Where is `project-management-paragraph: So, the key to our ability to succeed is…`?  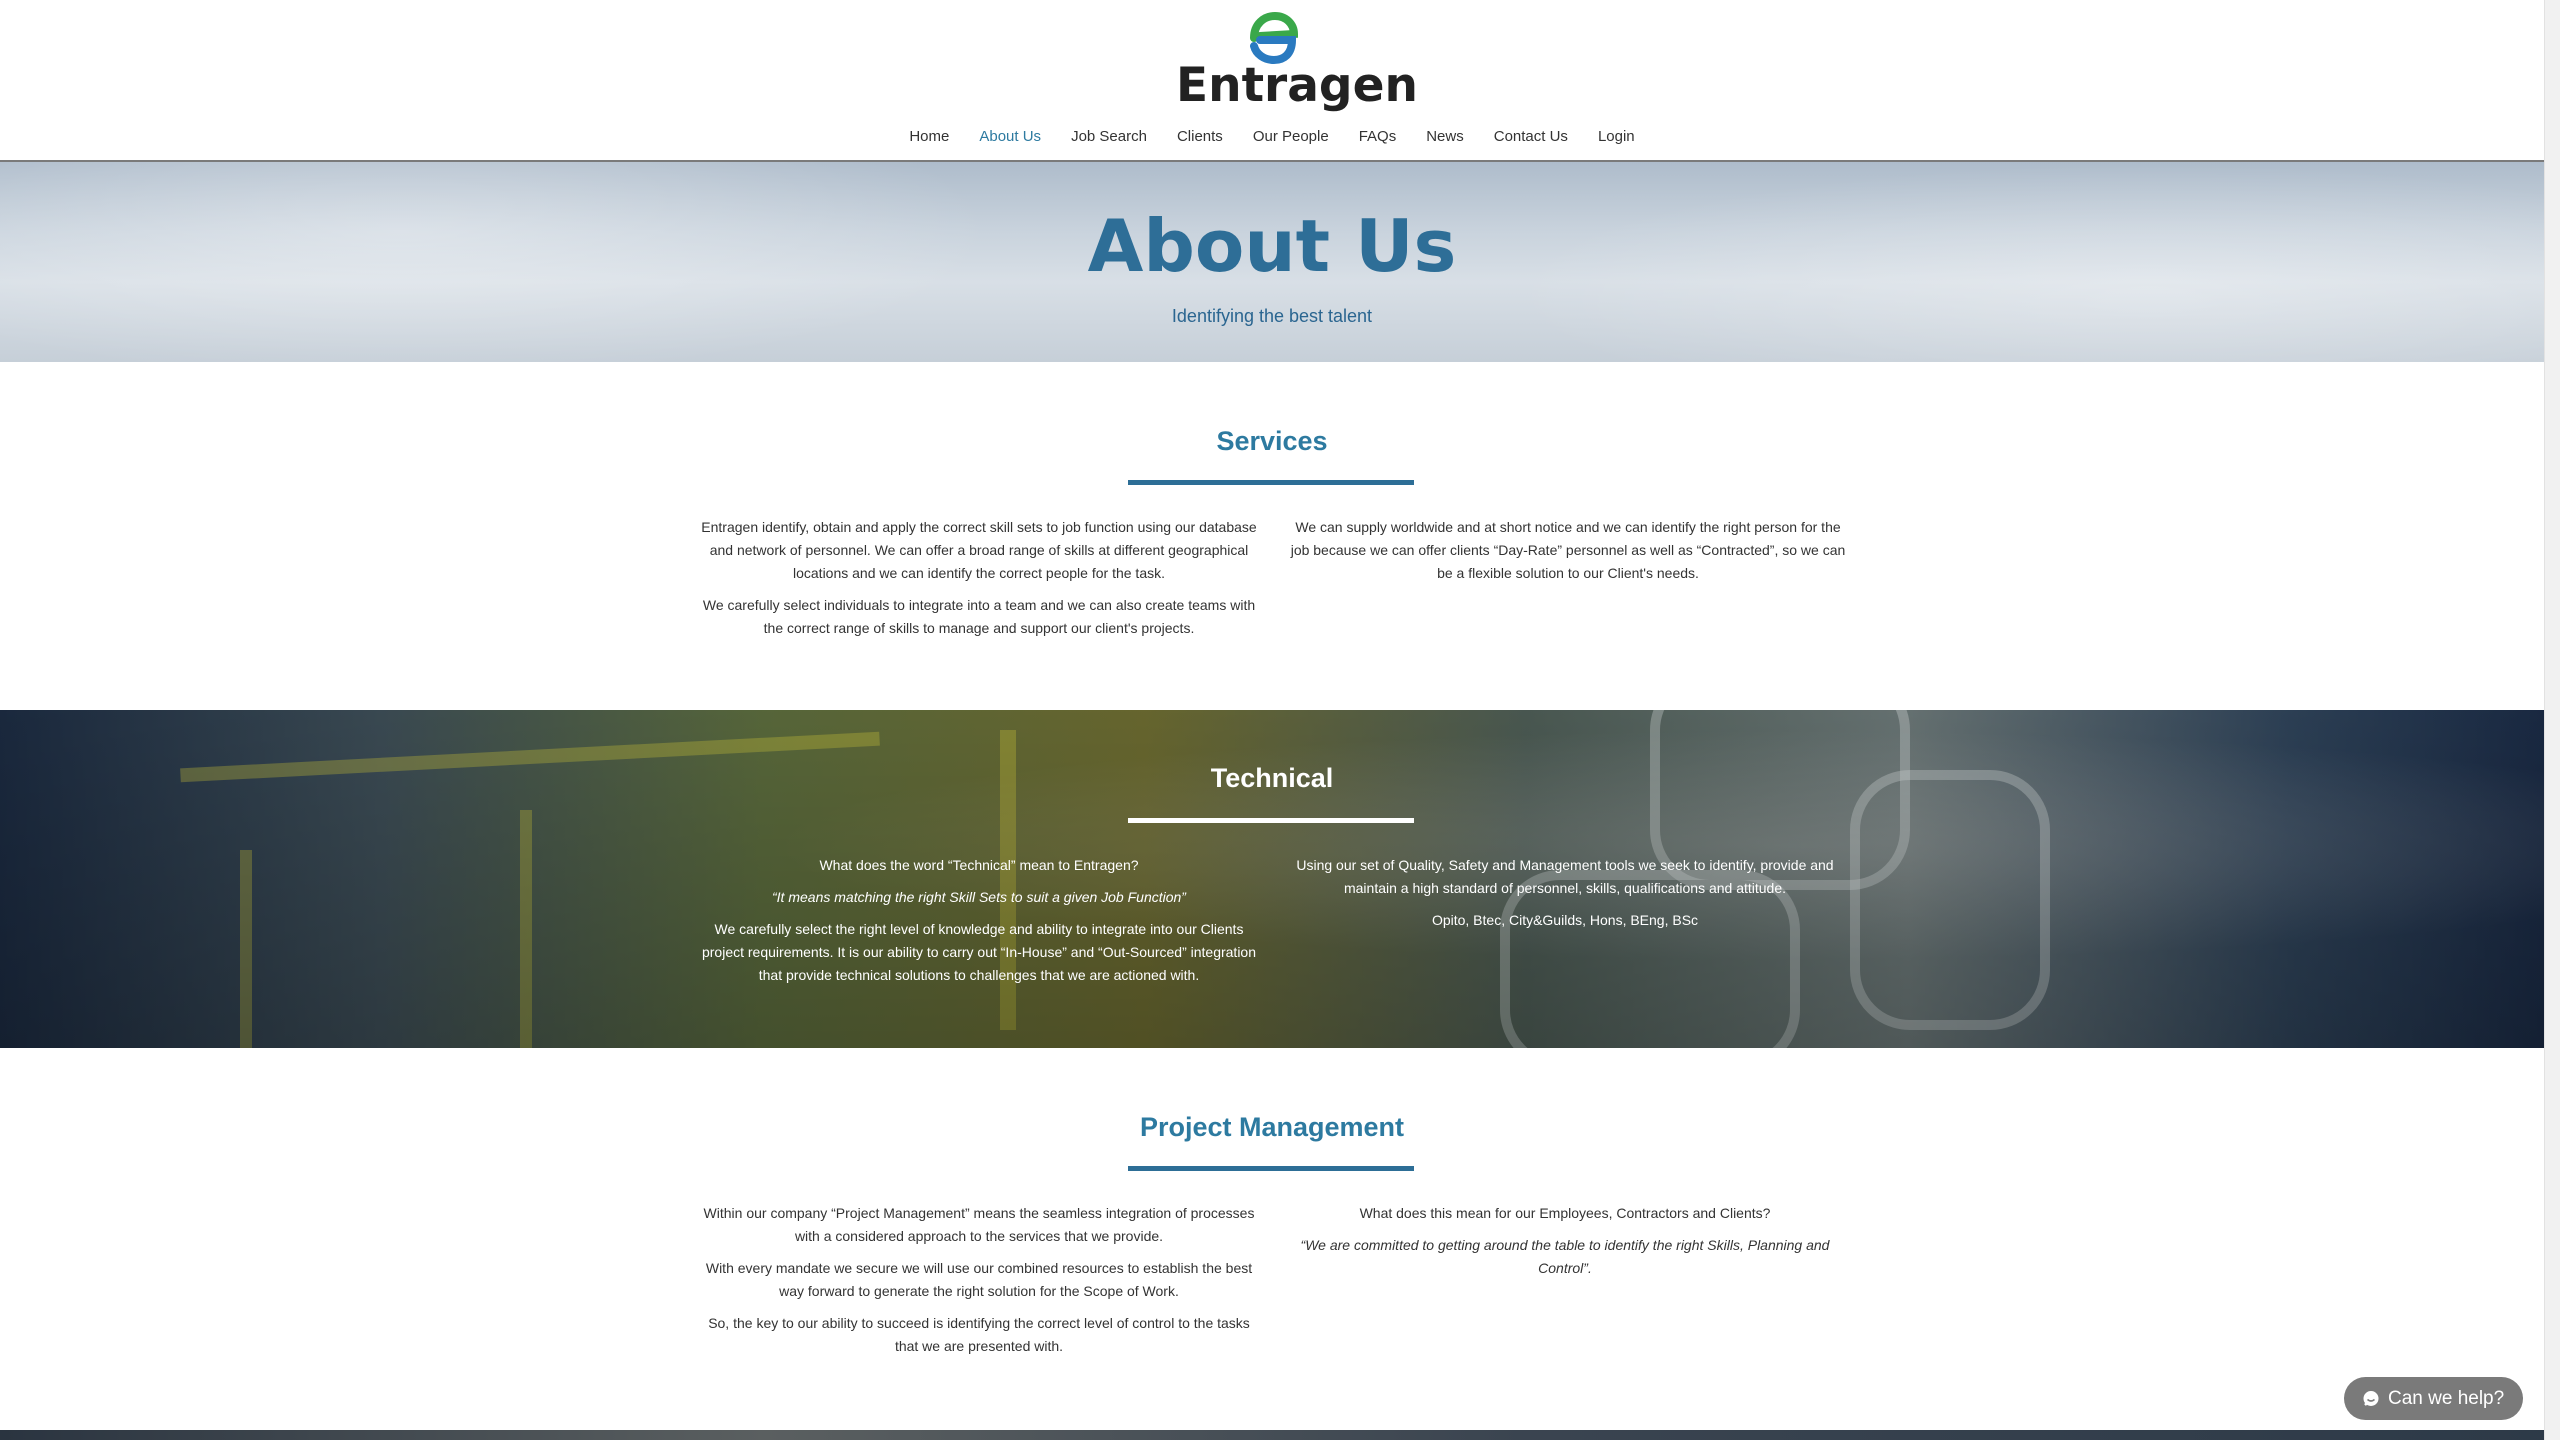 project-management-paragraph: So, the key to our ability to succeed is… is located at coordinates (979, 1334).